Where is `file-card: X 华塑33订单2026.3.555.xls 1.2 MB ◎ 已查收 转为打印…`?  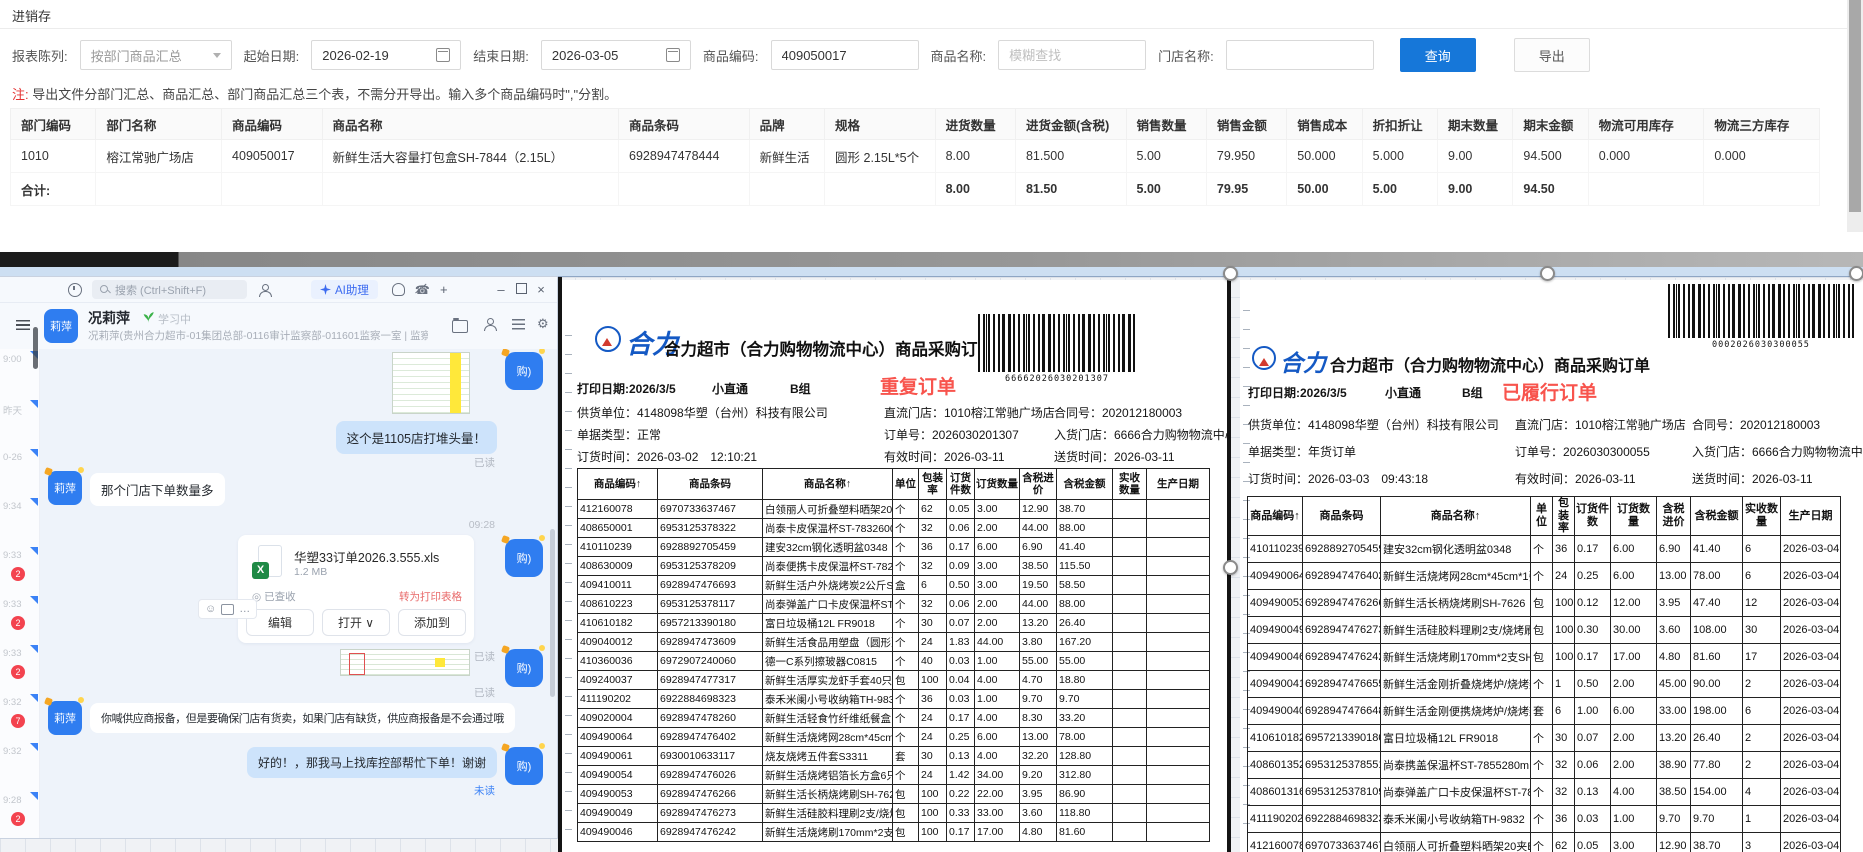
file-card: X 华塑33订单2026.3.555.xls 1.2 MB ◎ 已查收 转为打印… is located at coordinates (356, 589).